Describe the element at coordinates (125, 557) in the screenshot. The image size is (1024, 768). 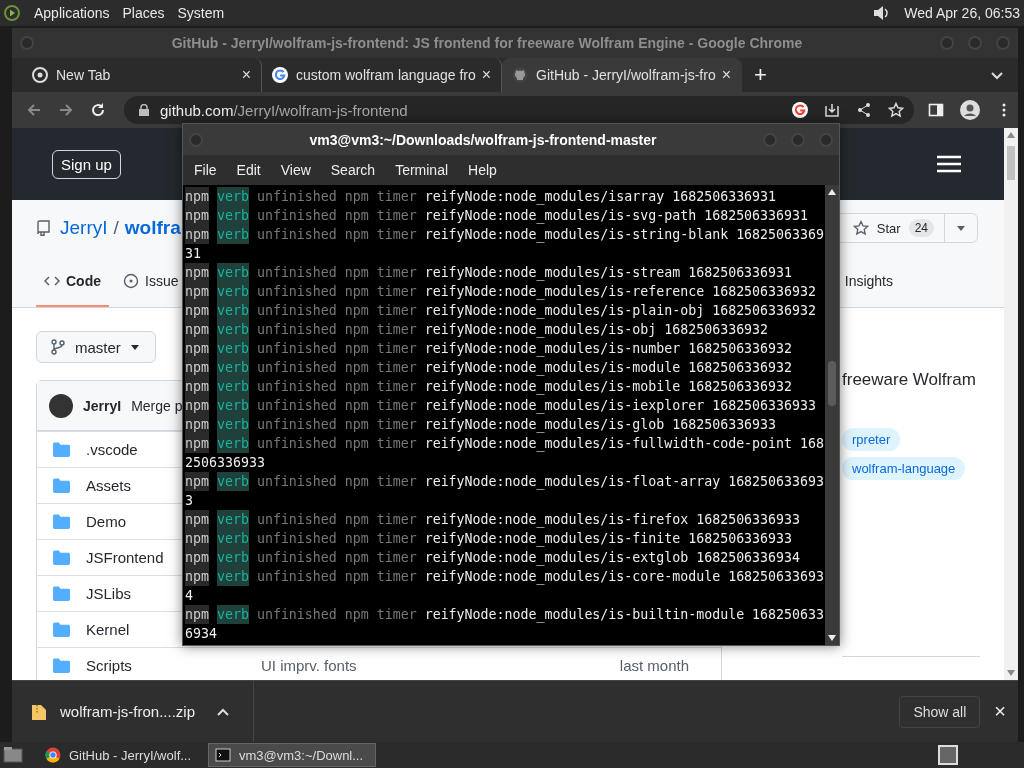
I see `folder-link: JSFrontend` at that location.